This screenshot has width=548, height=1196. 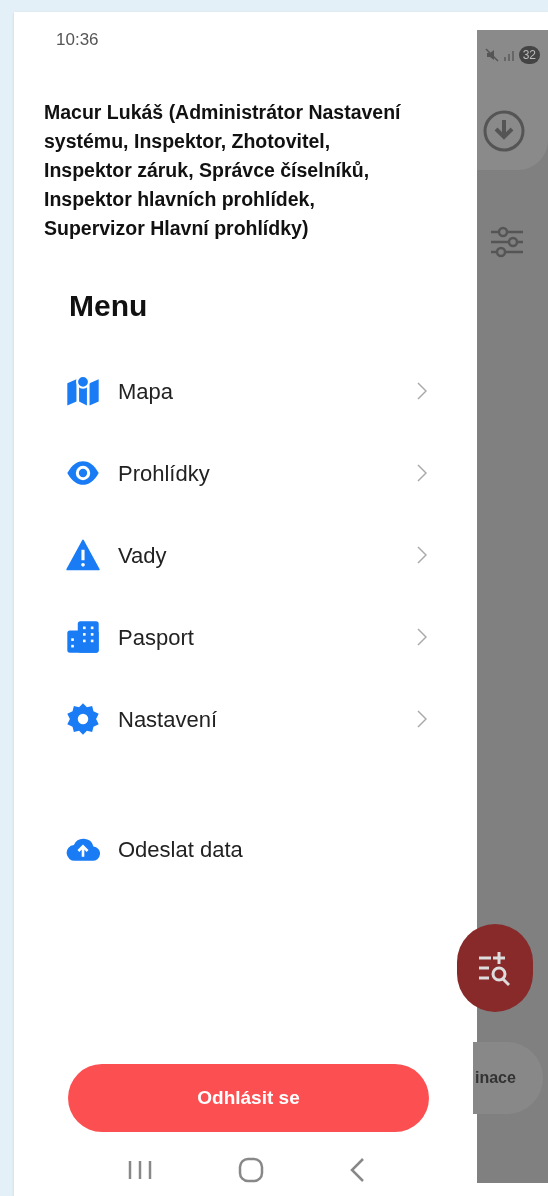 What do you see at coordinates (83, 391) in the screenshot?
I see `map-icon` at bounding box center [83, 391].